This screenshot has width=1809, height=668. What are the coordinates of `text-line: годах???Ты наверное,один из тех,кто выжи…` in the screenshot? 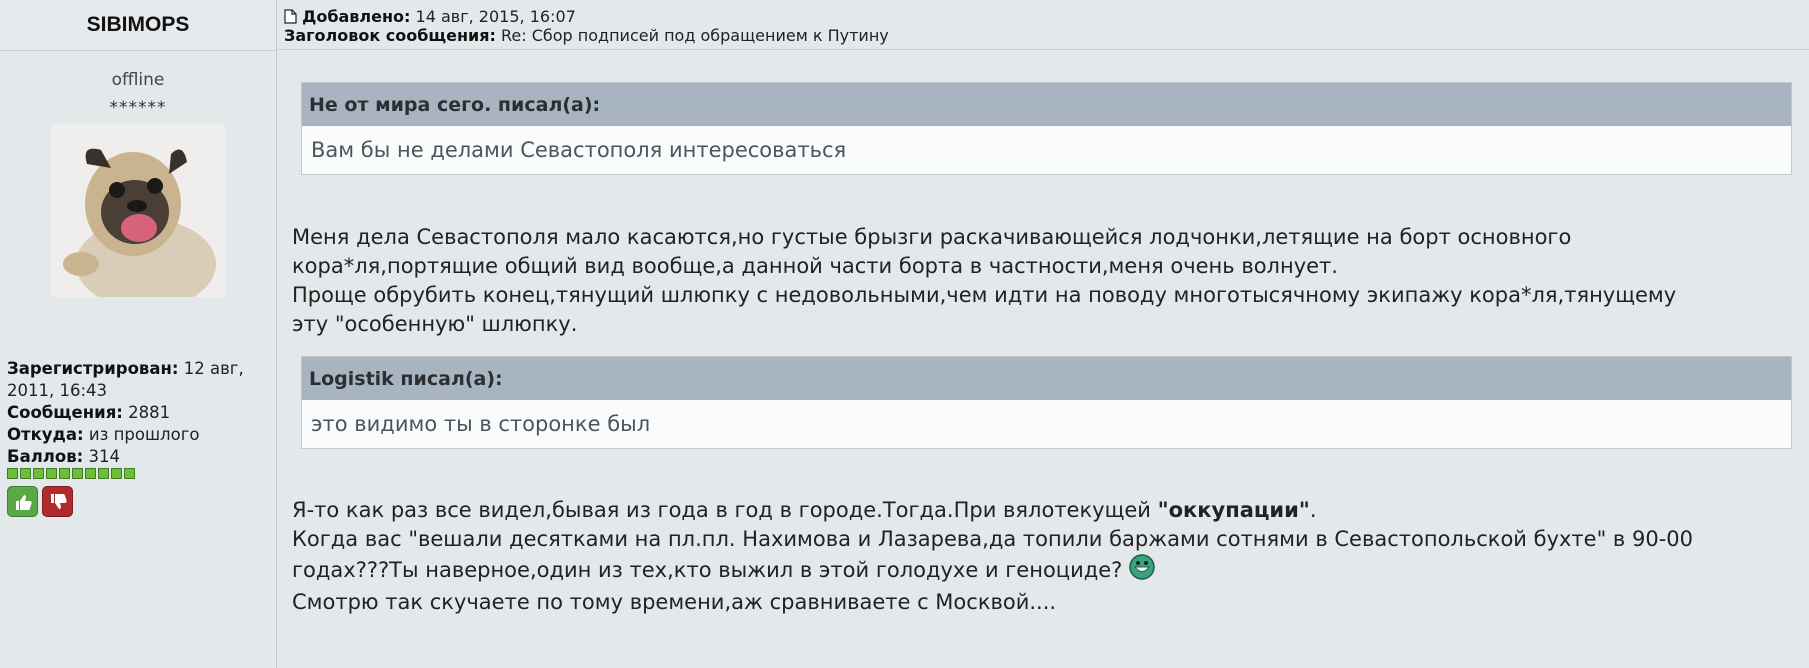 It's located at (1042, 571).